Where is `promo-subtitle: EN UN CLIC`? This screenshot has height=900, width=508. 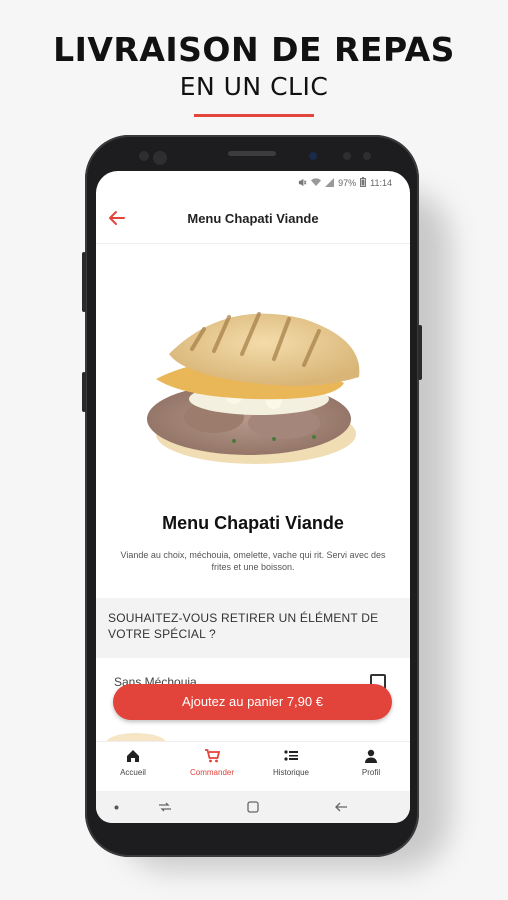 promo-subtitle: EN UN CLIC is located at coordinates (254, 86).